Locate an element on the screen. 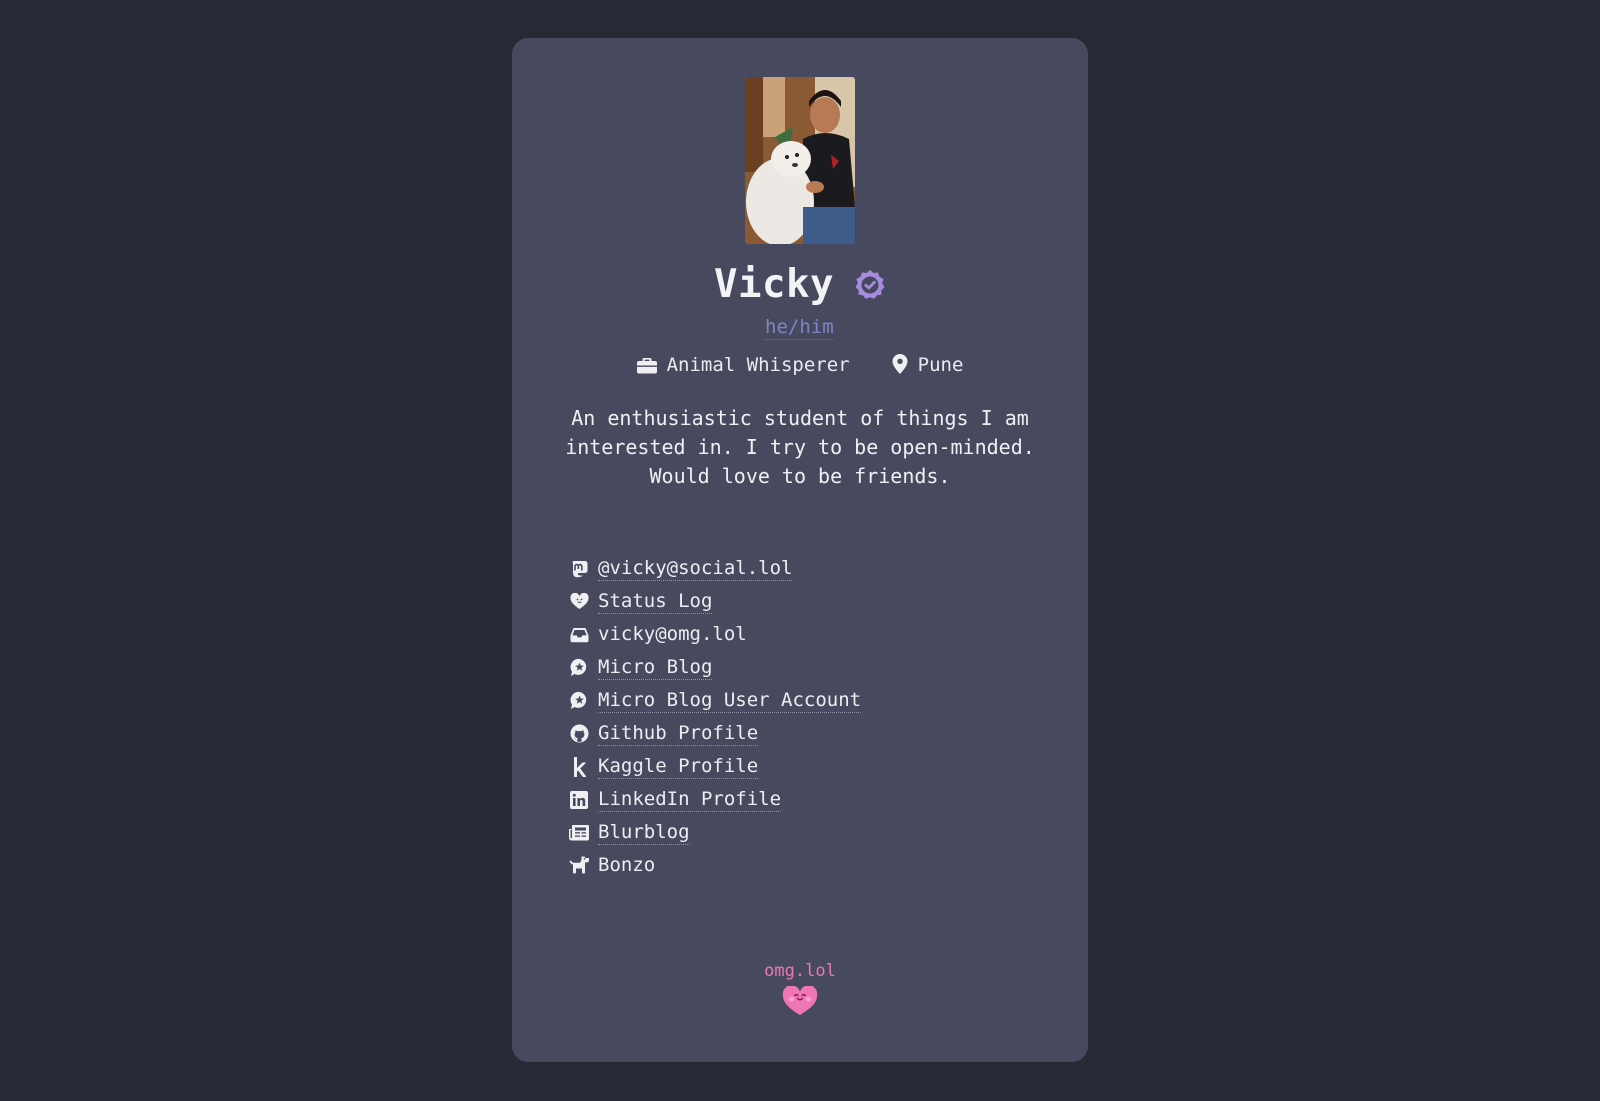 Image resolution: width=1600 pixels, height=1101 pixels. occupation: Animal Whisperer is located at coordinates (743, 365).